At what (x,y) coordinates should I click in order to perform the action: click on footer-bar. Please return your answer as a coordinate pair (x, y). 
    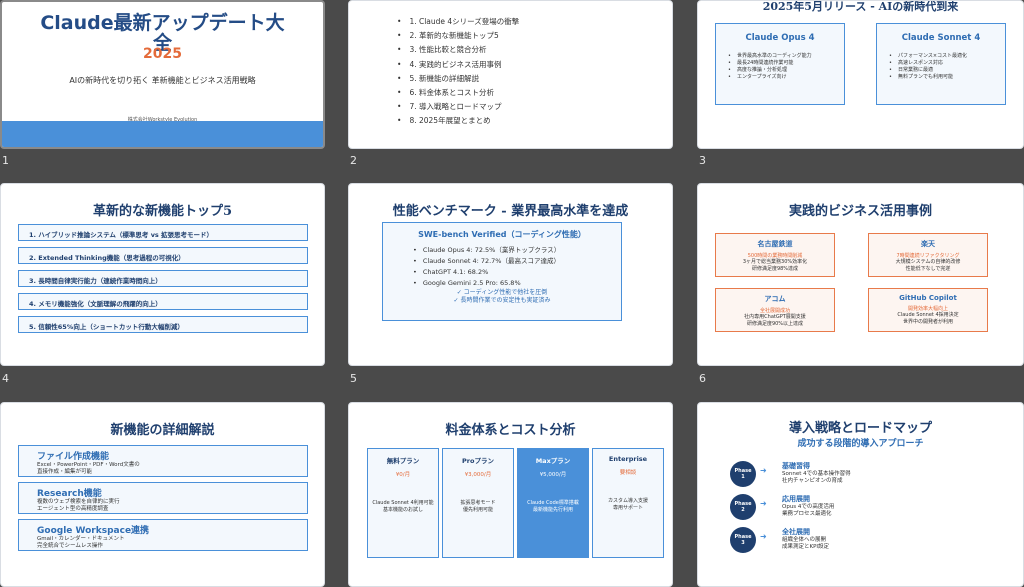
    Looking at the image, I should click on (162, 134).